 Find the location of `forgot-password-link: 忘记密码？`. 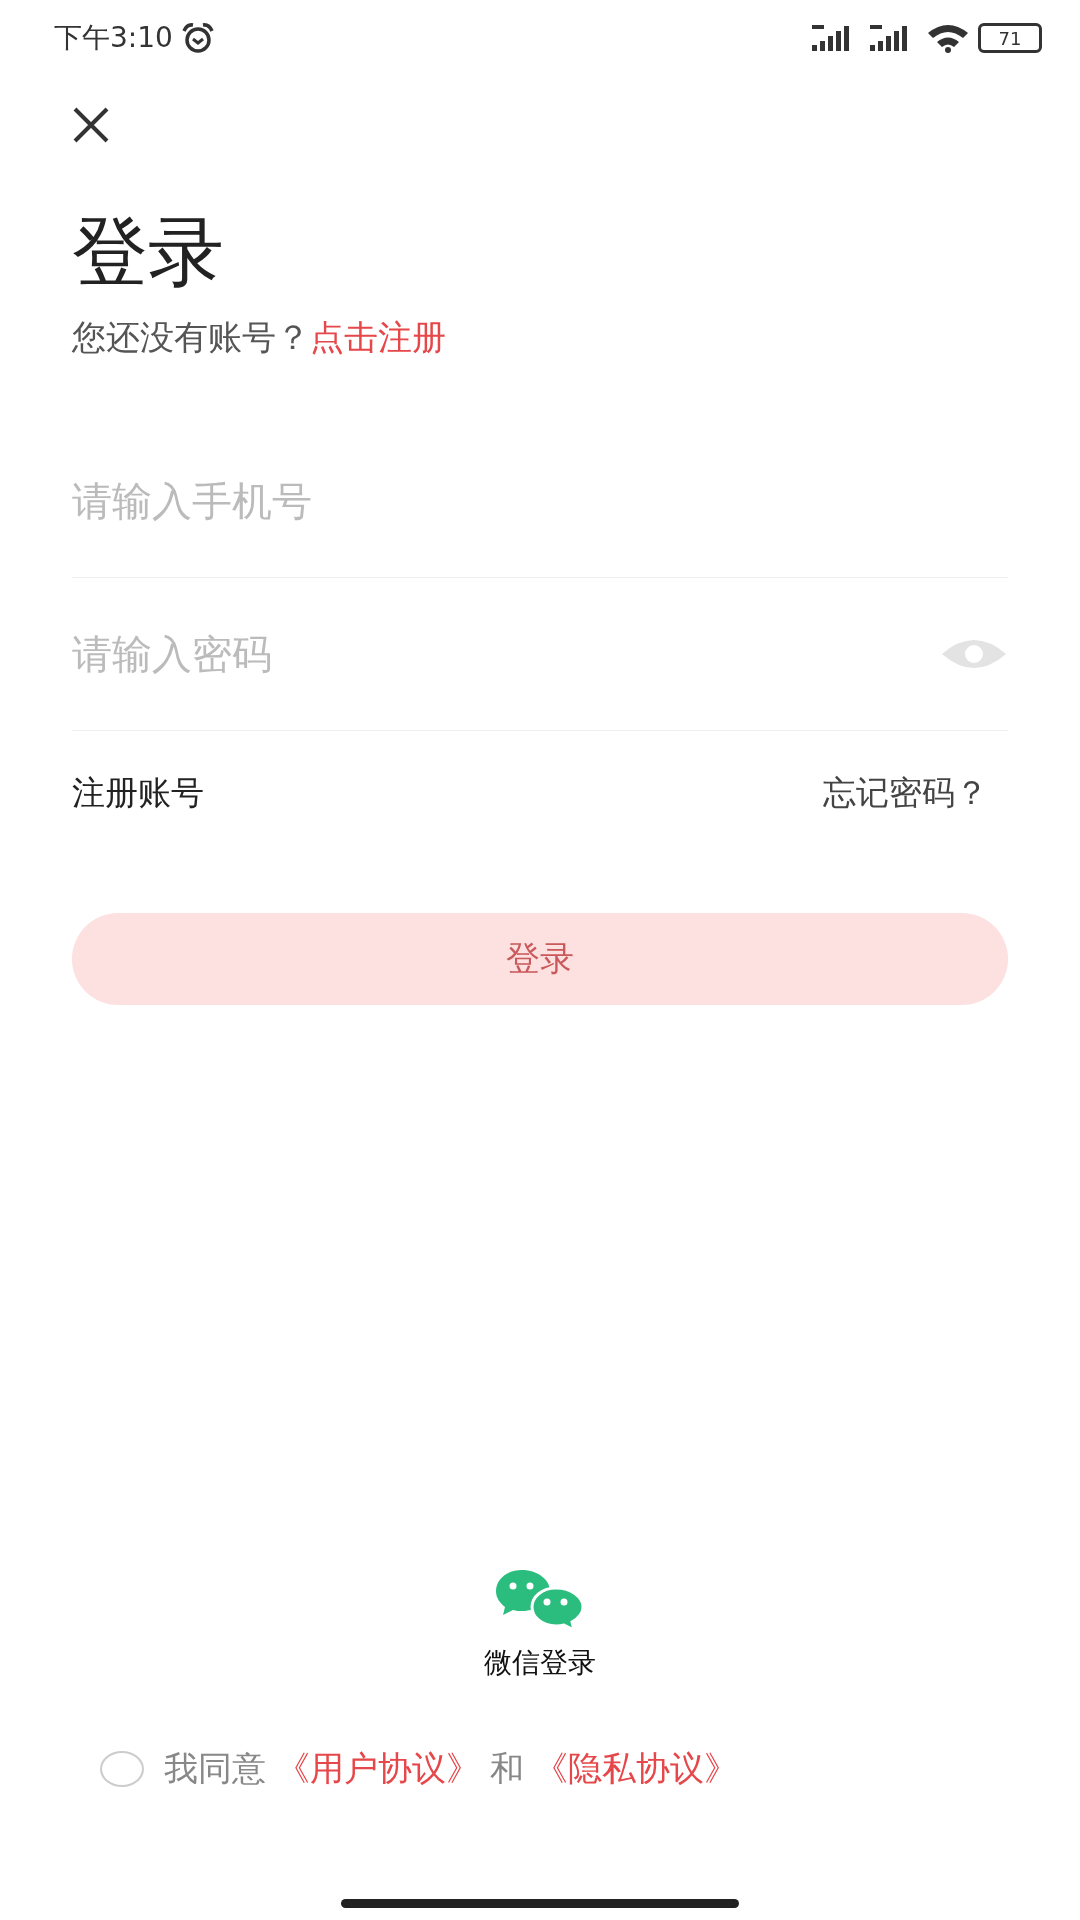

forgot-password-link: 忘记密码？ is located at coordinates (905, 793).